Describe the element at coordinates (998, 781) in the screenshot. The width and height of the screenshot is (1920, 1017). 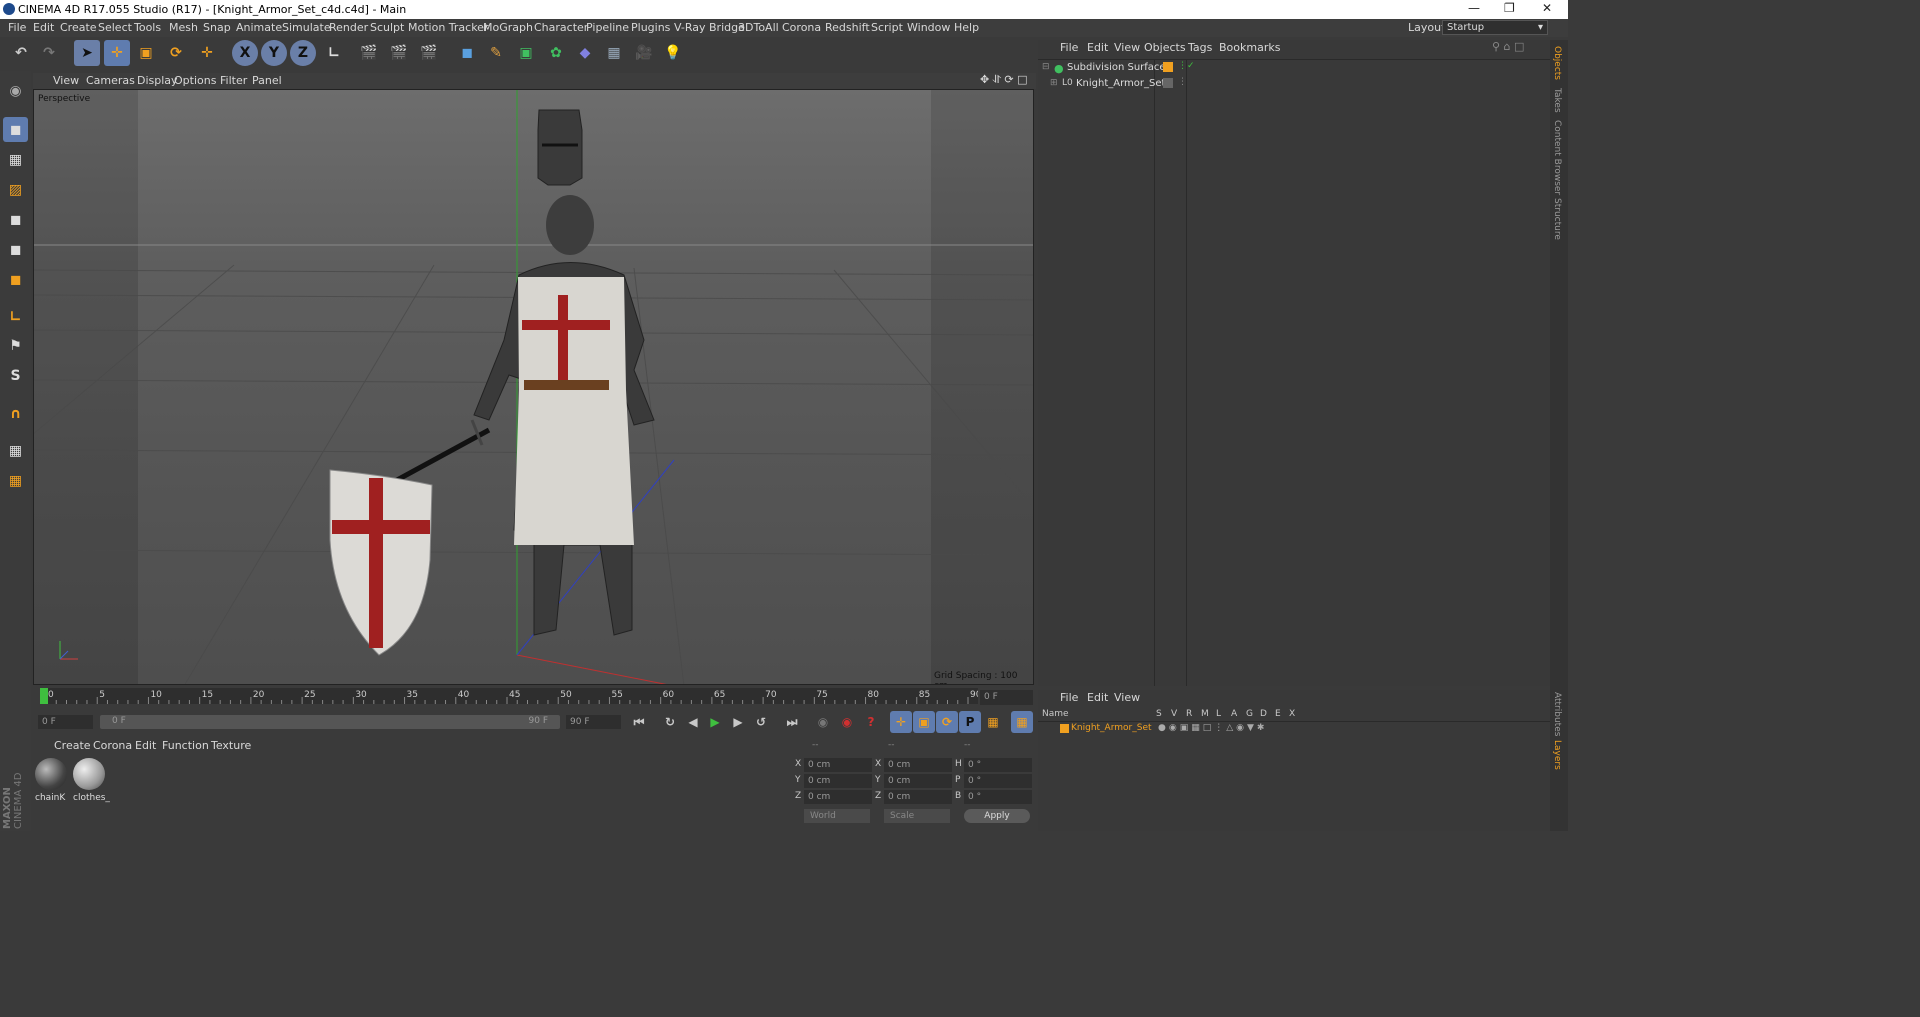
I see `rotation-p-field: 0 °` at that location.